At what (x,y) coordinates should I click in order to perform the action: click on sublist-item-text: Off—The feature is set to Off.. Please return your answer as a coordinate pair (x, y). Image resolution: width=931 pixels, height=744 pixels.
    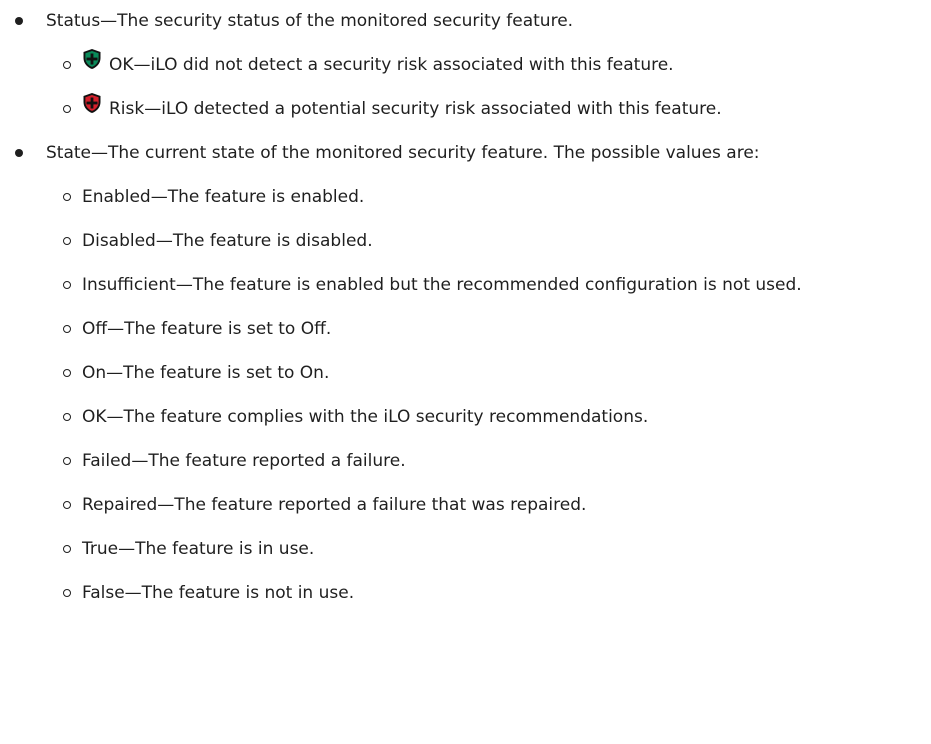
    Looking at the image, I should click on (207, 329).